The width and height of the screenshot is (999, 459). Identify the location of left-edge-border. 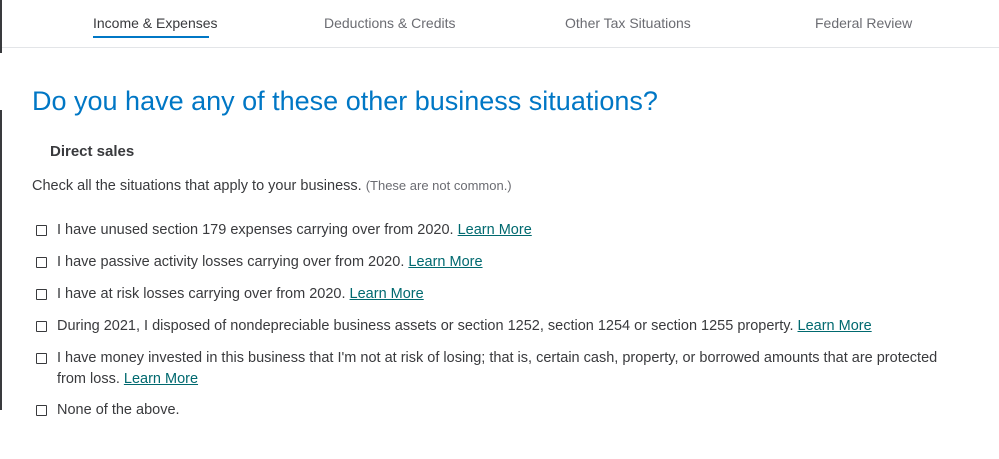
(1, 260).